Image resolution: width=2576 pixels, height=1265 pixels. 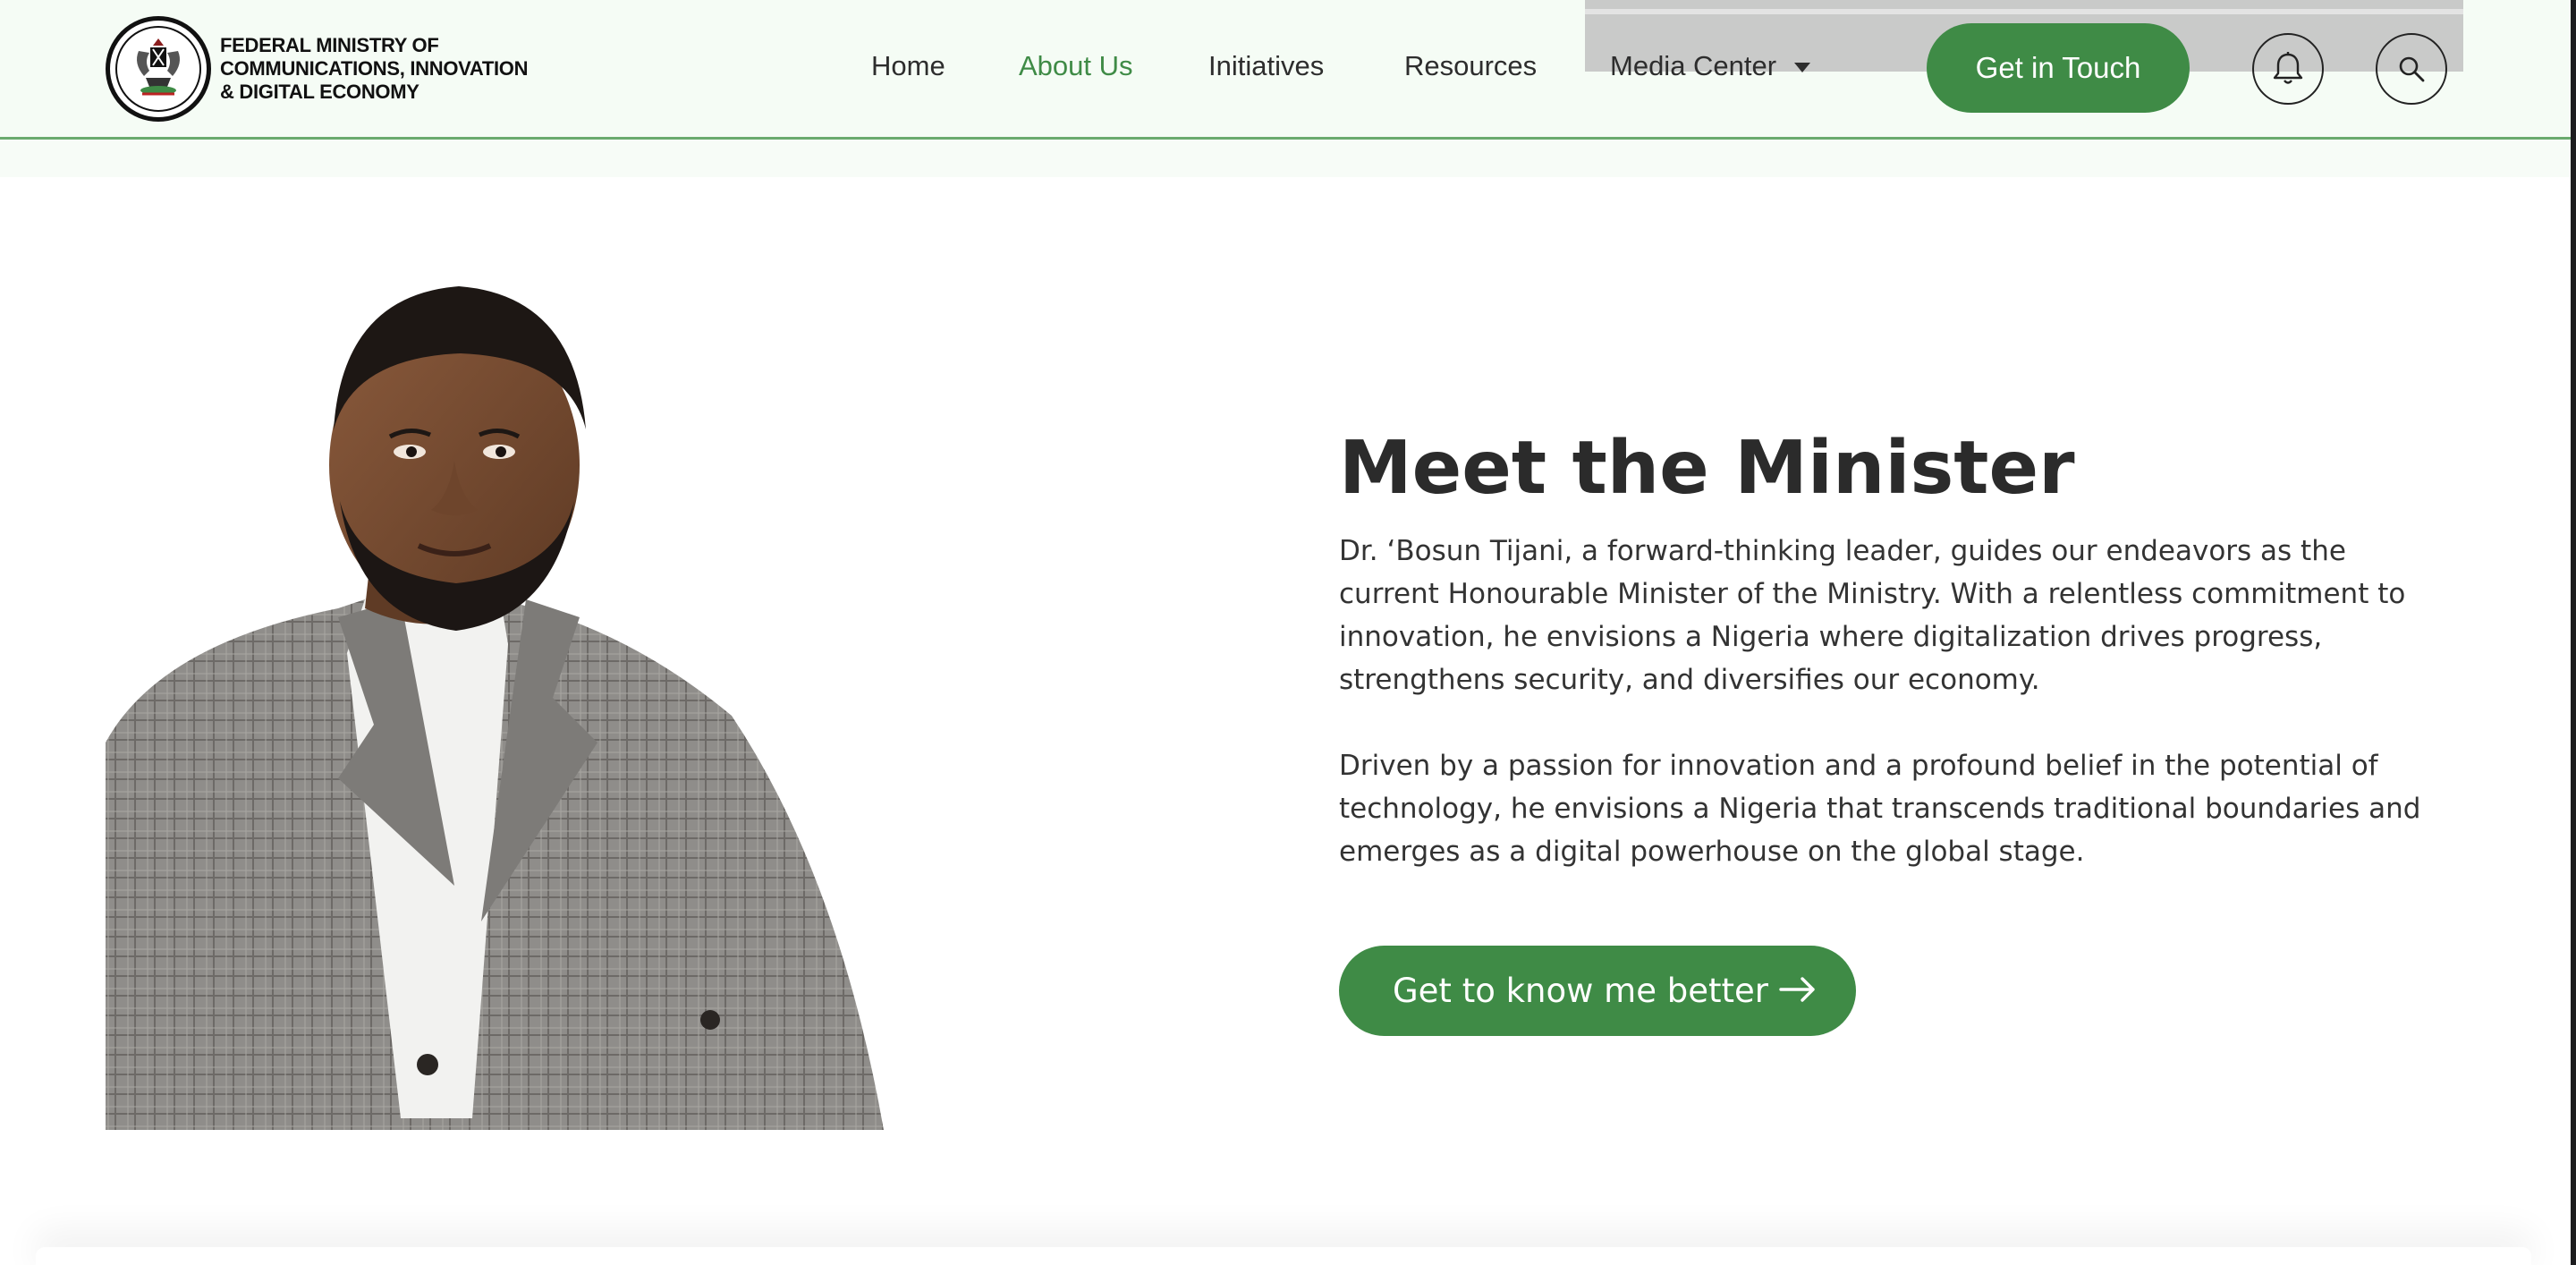 What do you see at coordinates (1580, 991) in the screenshot?
I see `button-label: Get to know me better` at bounding box center [1580, 991].